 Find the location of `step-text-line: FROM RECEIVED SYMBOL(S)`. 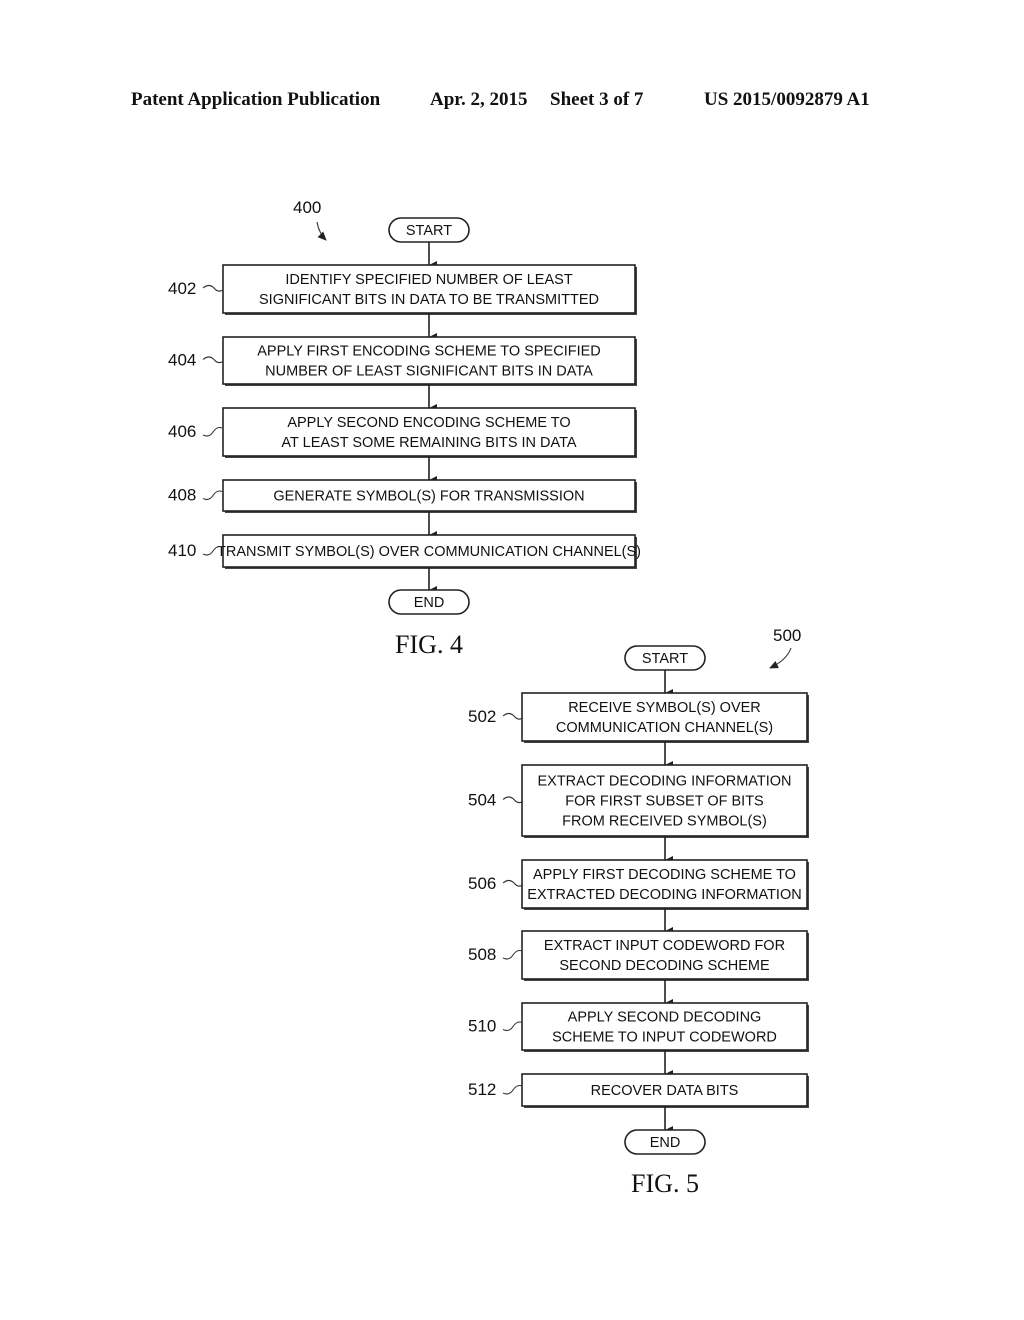

step-text-line: FROM RECEIVED SYMBOL(S) is located at coordinates (664, 822).